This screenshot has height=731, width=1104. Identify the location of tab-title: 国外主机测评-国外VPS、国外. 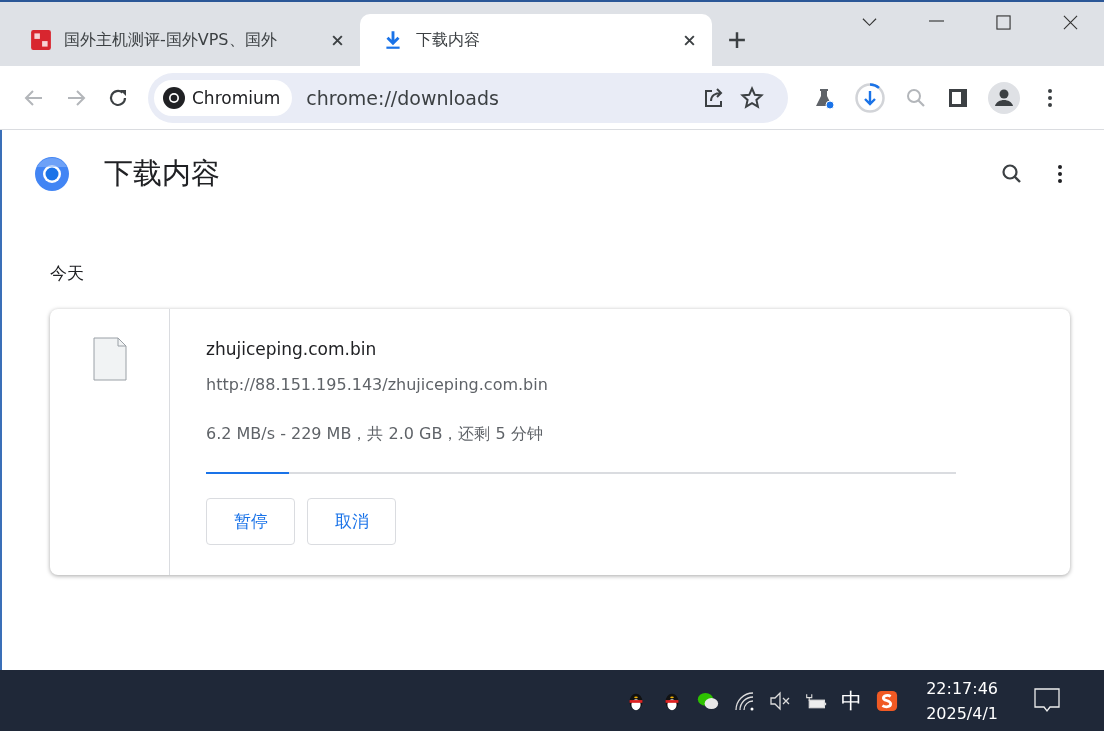
(171, 40).